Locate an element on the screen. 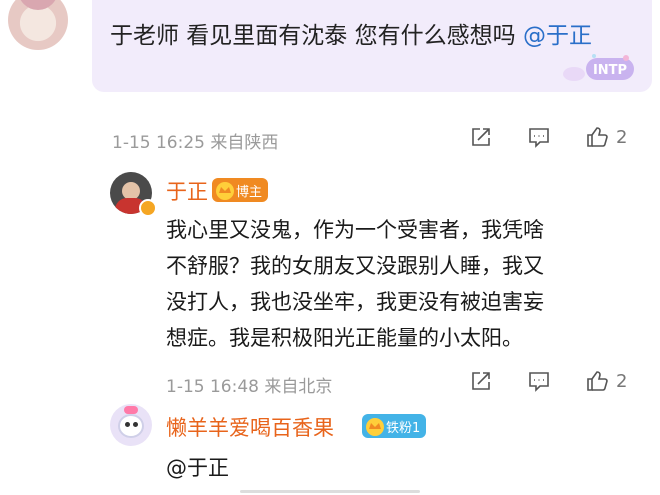  fan-avatar is located at coordinates (131, 425).